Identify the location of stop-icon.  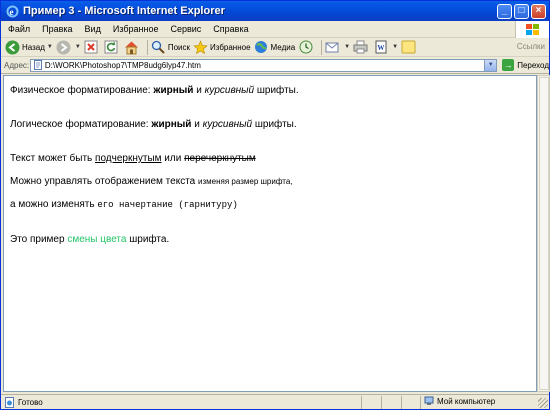
(91, 47).